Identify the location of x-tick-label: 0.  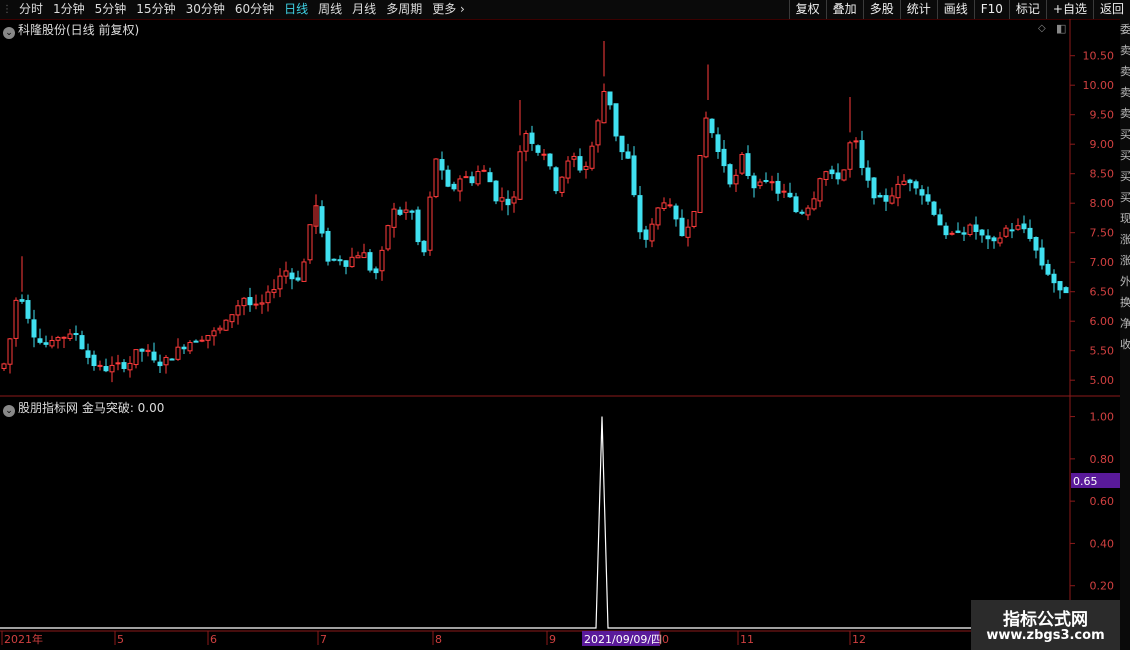
(665, 639).